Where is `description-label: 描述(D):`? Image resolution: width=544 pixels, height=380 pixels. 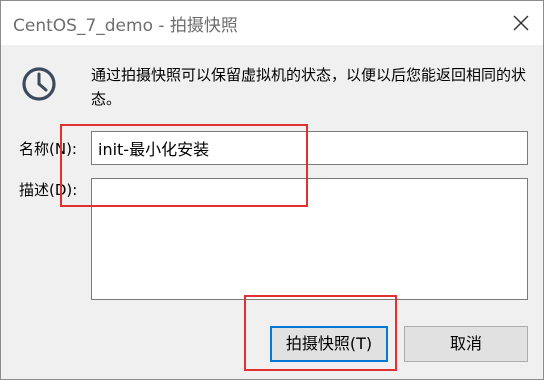
description-label: 描述(D): is located at coordinates (48, 190).